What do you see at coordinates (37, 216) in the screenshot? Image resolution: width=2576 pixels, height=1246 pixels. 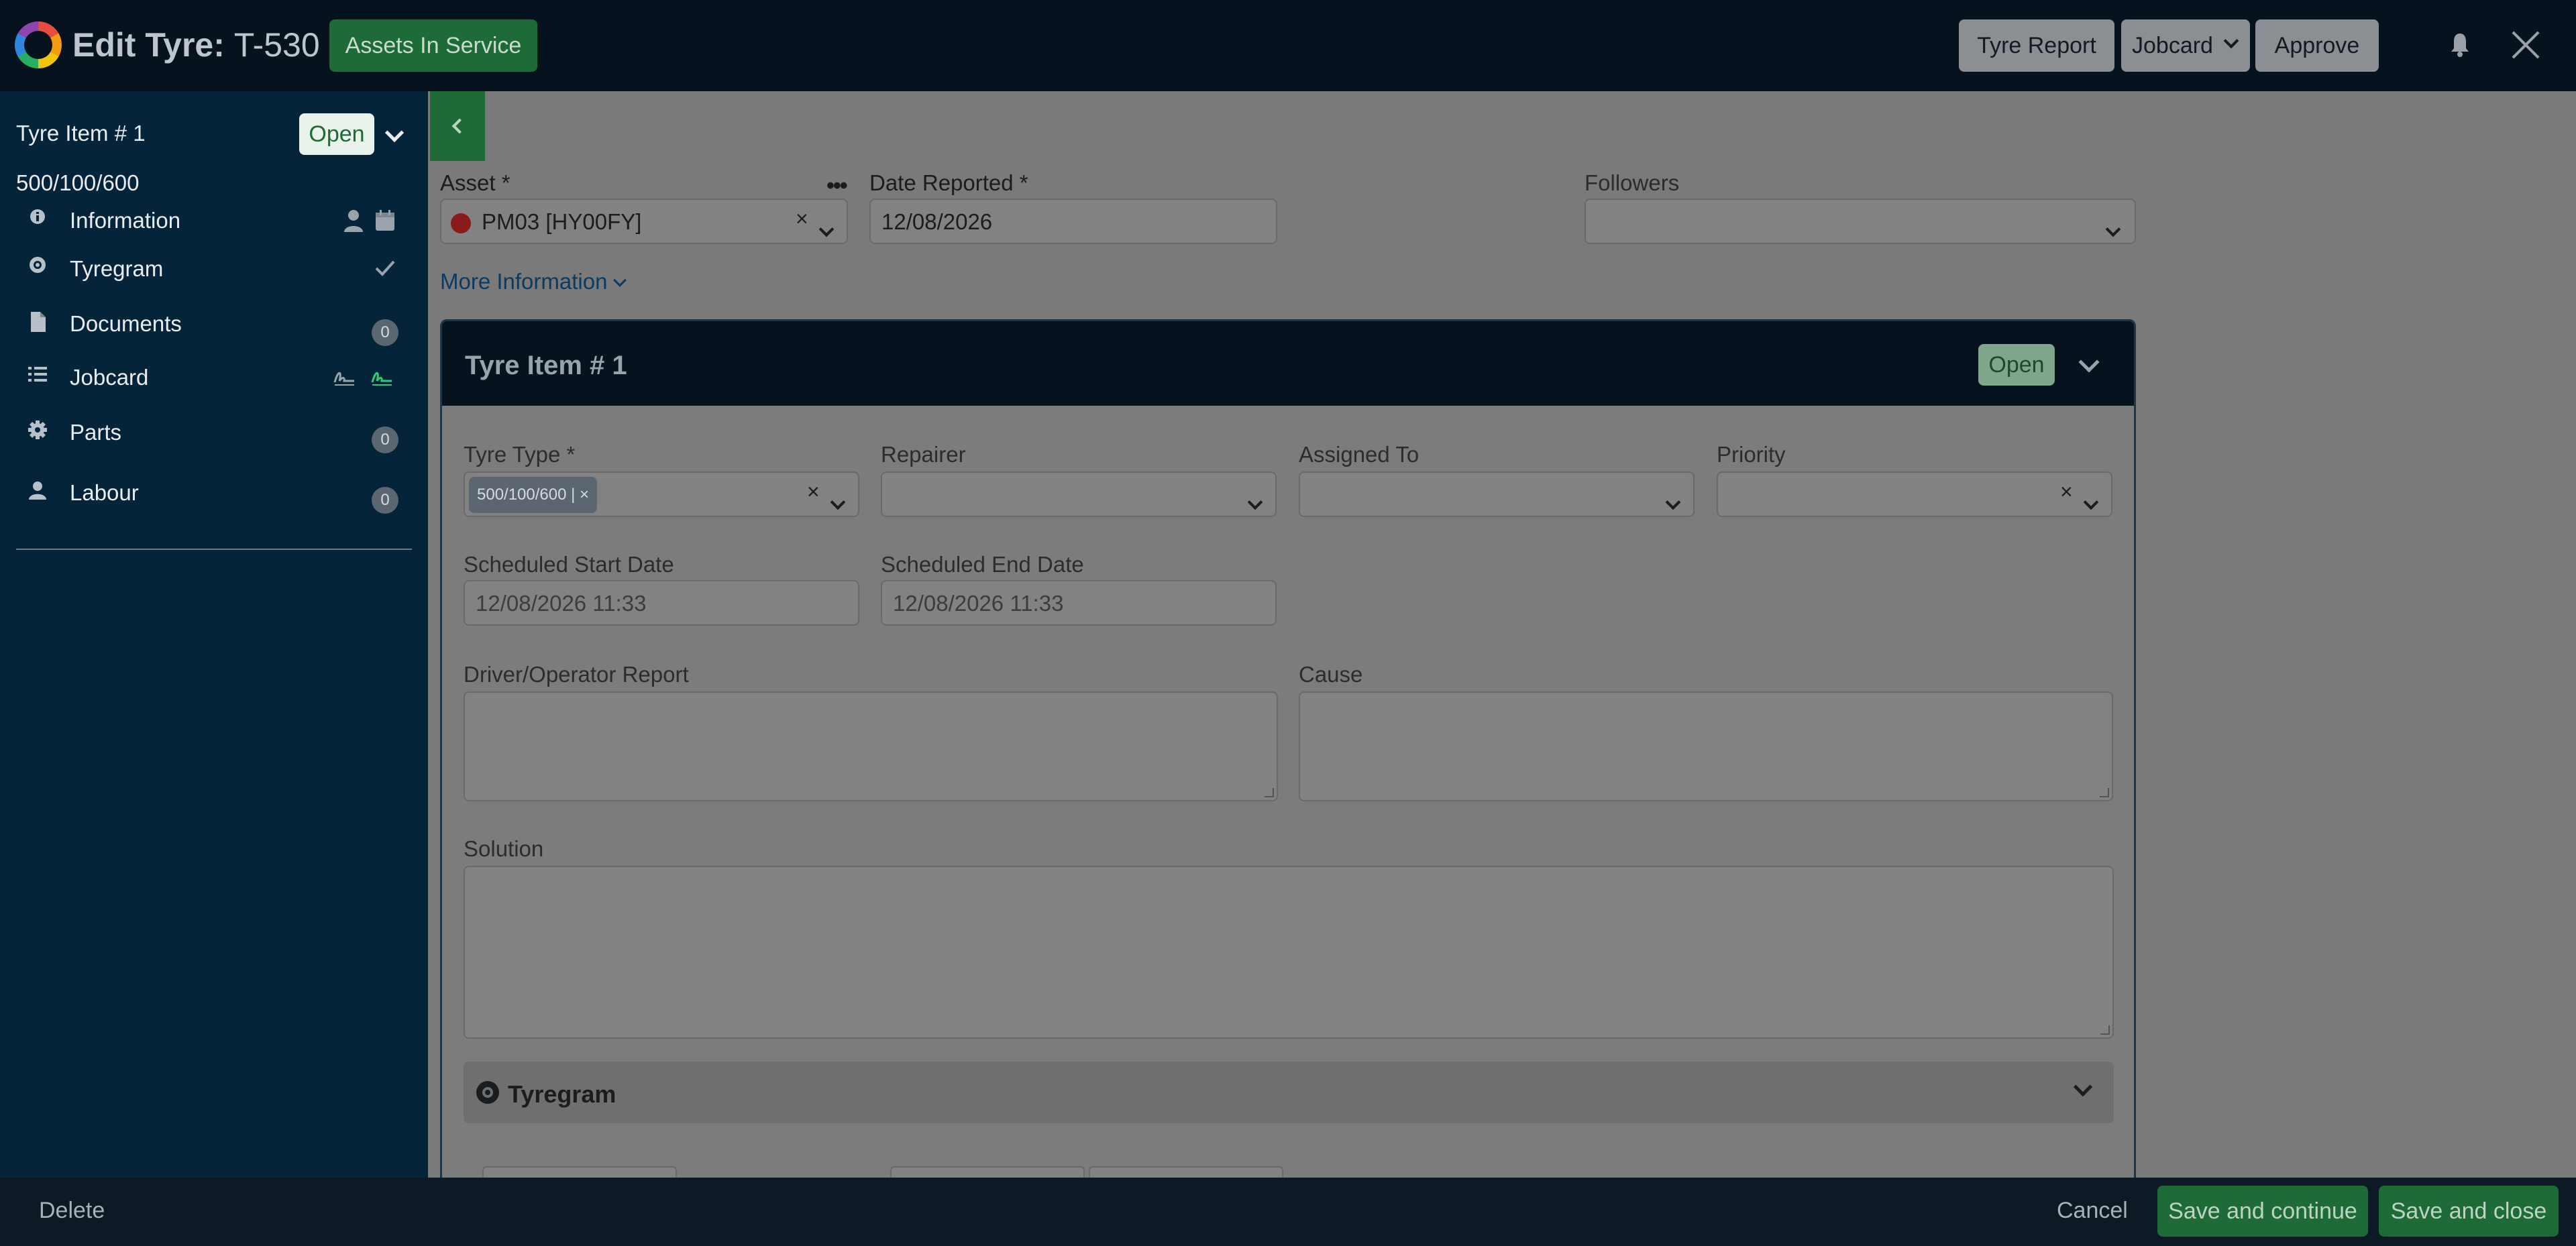 I see `info-icon` at bounding box center [37, 216].